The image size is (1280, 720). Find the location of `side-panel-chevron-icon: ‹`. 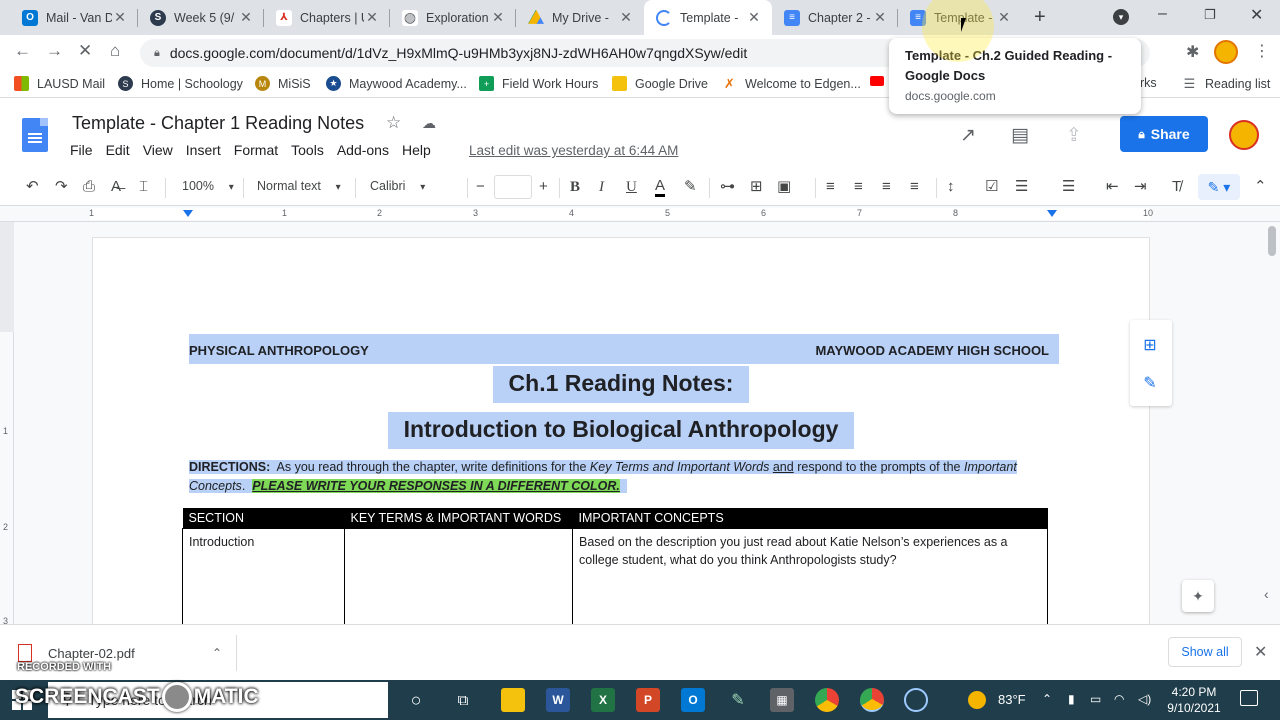

side-panel-chevron-icon: ‹ is located at coordinates (1266, 594).